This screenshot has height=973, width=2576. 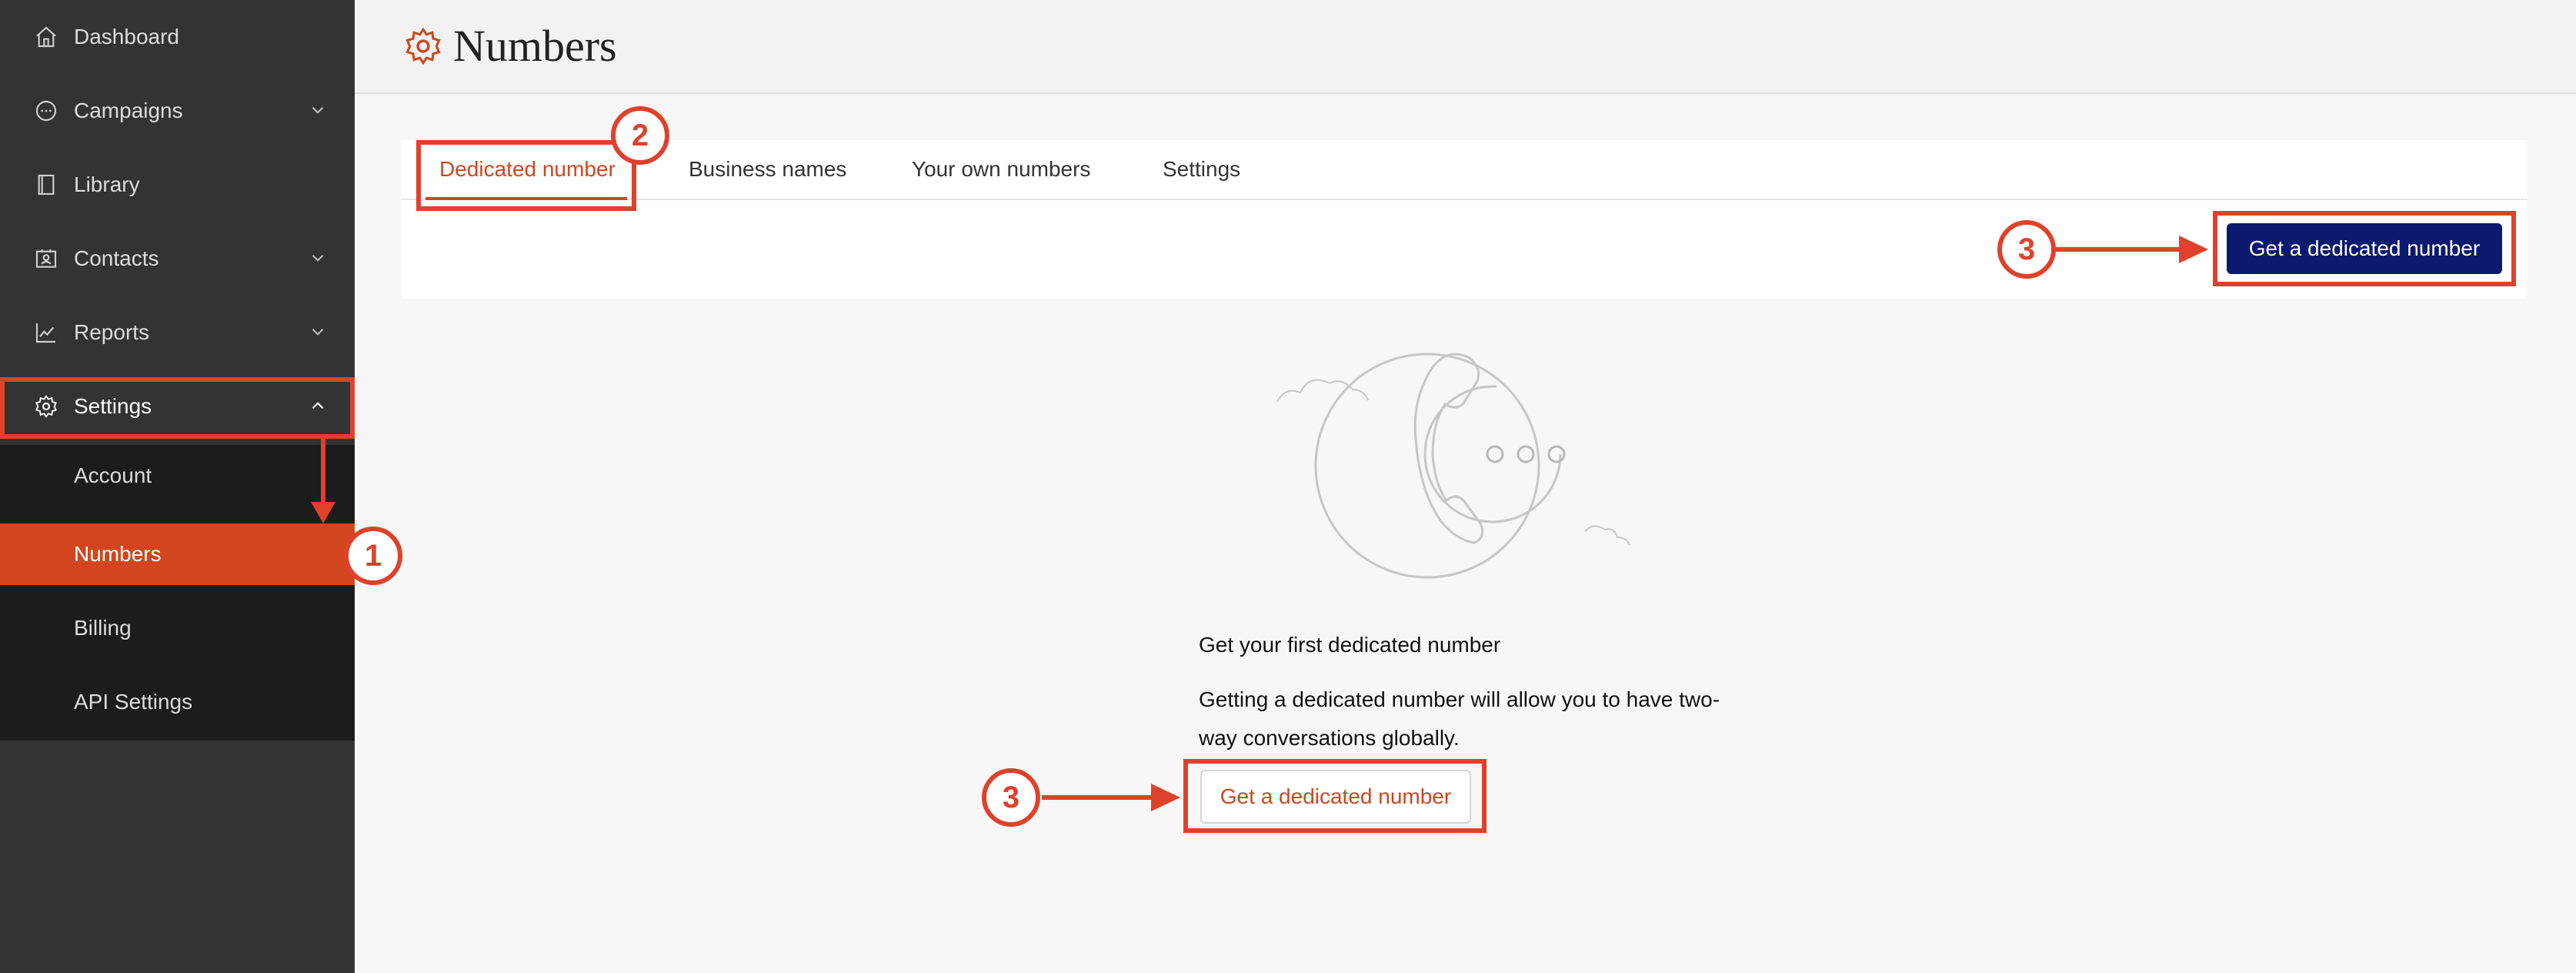 What do you see at coordinates (373, 556) in the screenshot?
I see `step-1-badge: 1` at bounding box center [373, 556].